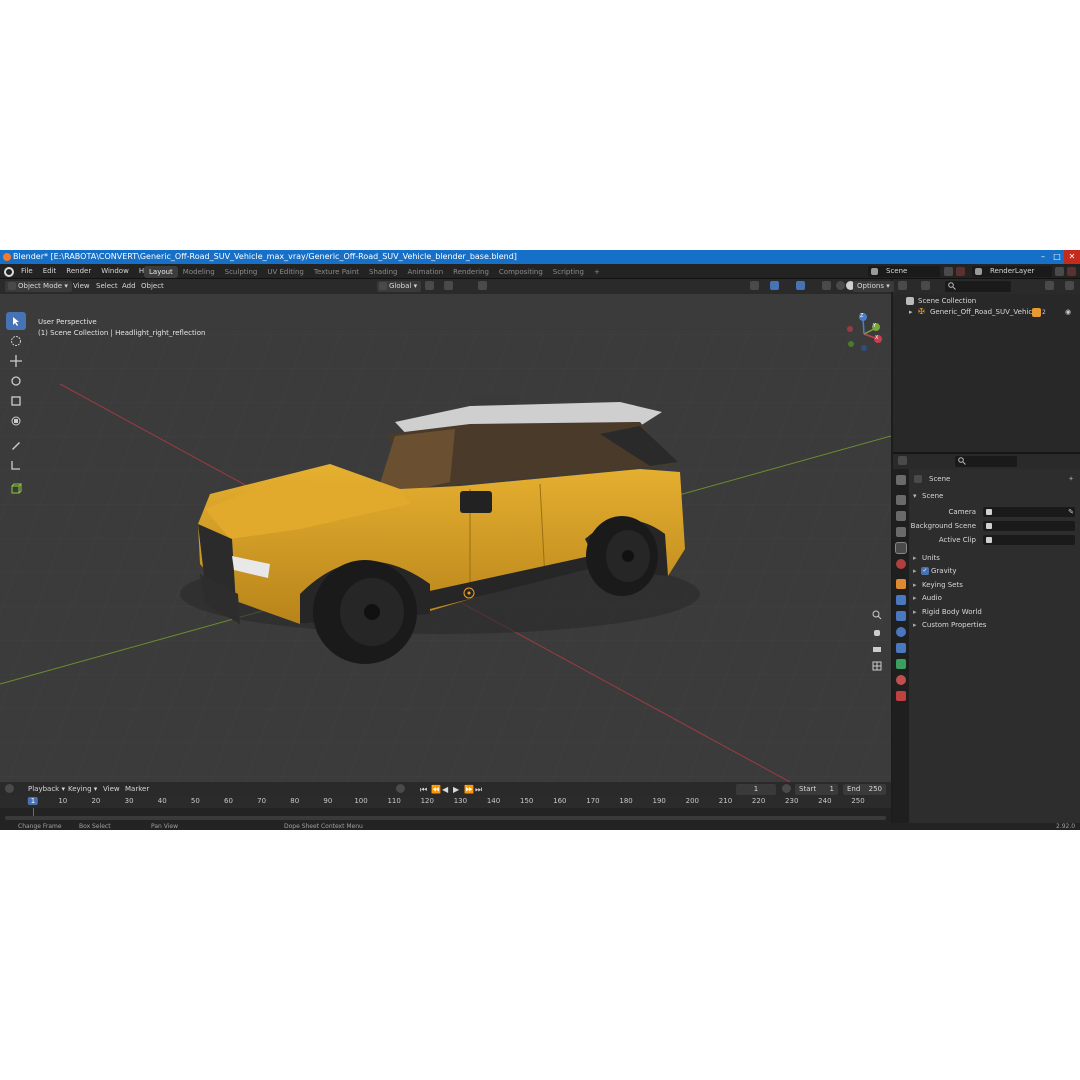 The width and height of the screenshot is (1080, 1080). I want to click on editor-type-icon, so click(9, 789).